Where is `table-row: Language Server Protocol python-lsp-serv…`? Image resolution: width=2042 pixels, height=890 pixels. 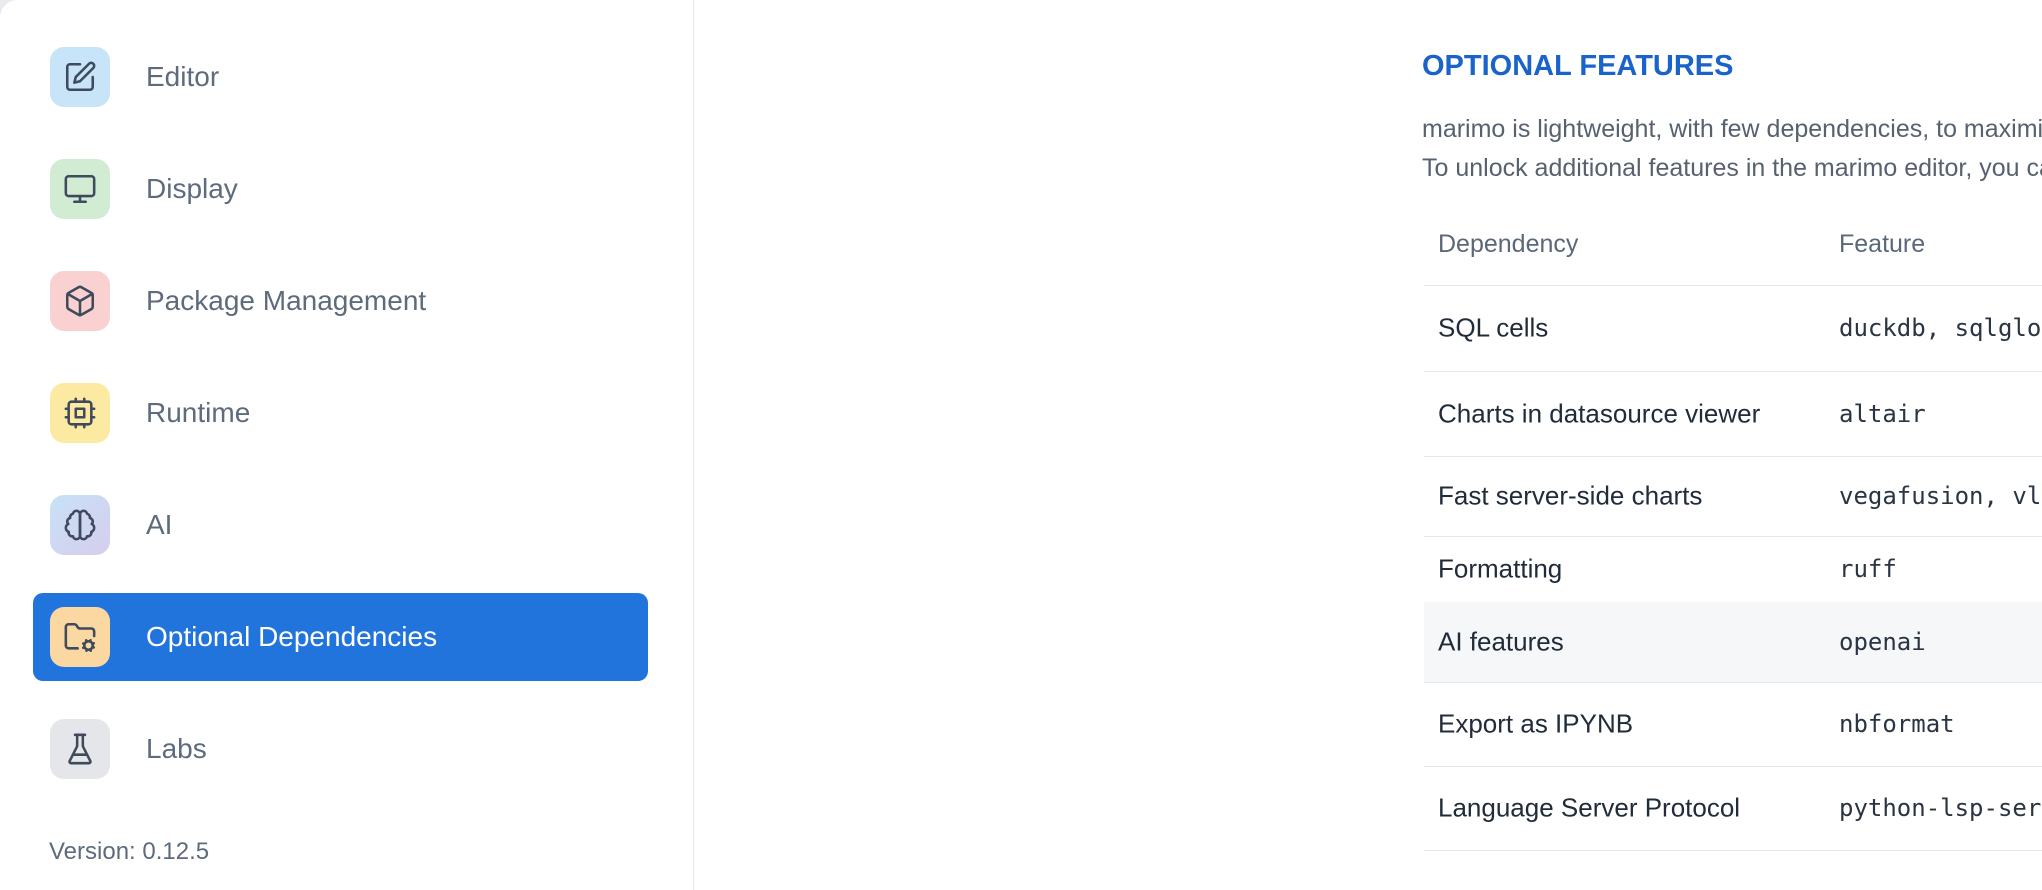 table-row: Language Server Protocol python-lsp-serv… is located at coordinates (1733, 808).